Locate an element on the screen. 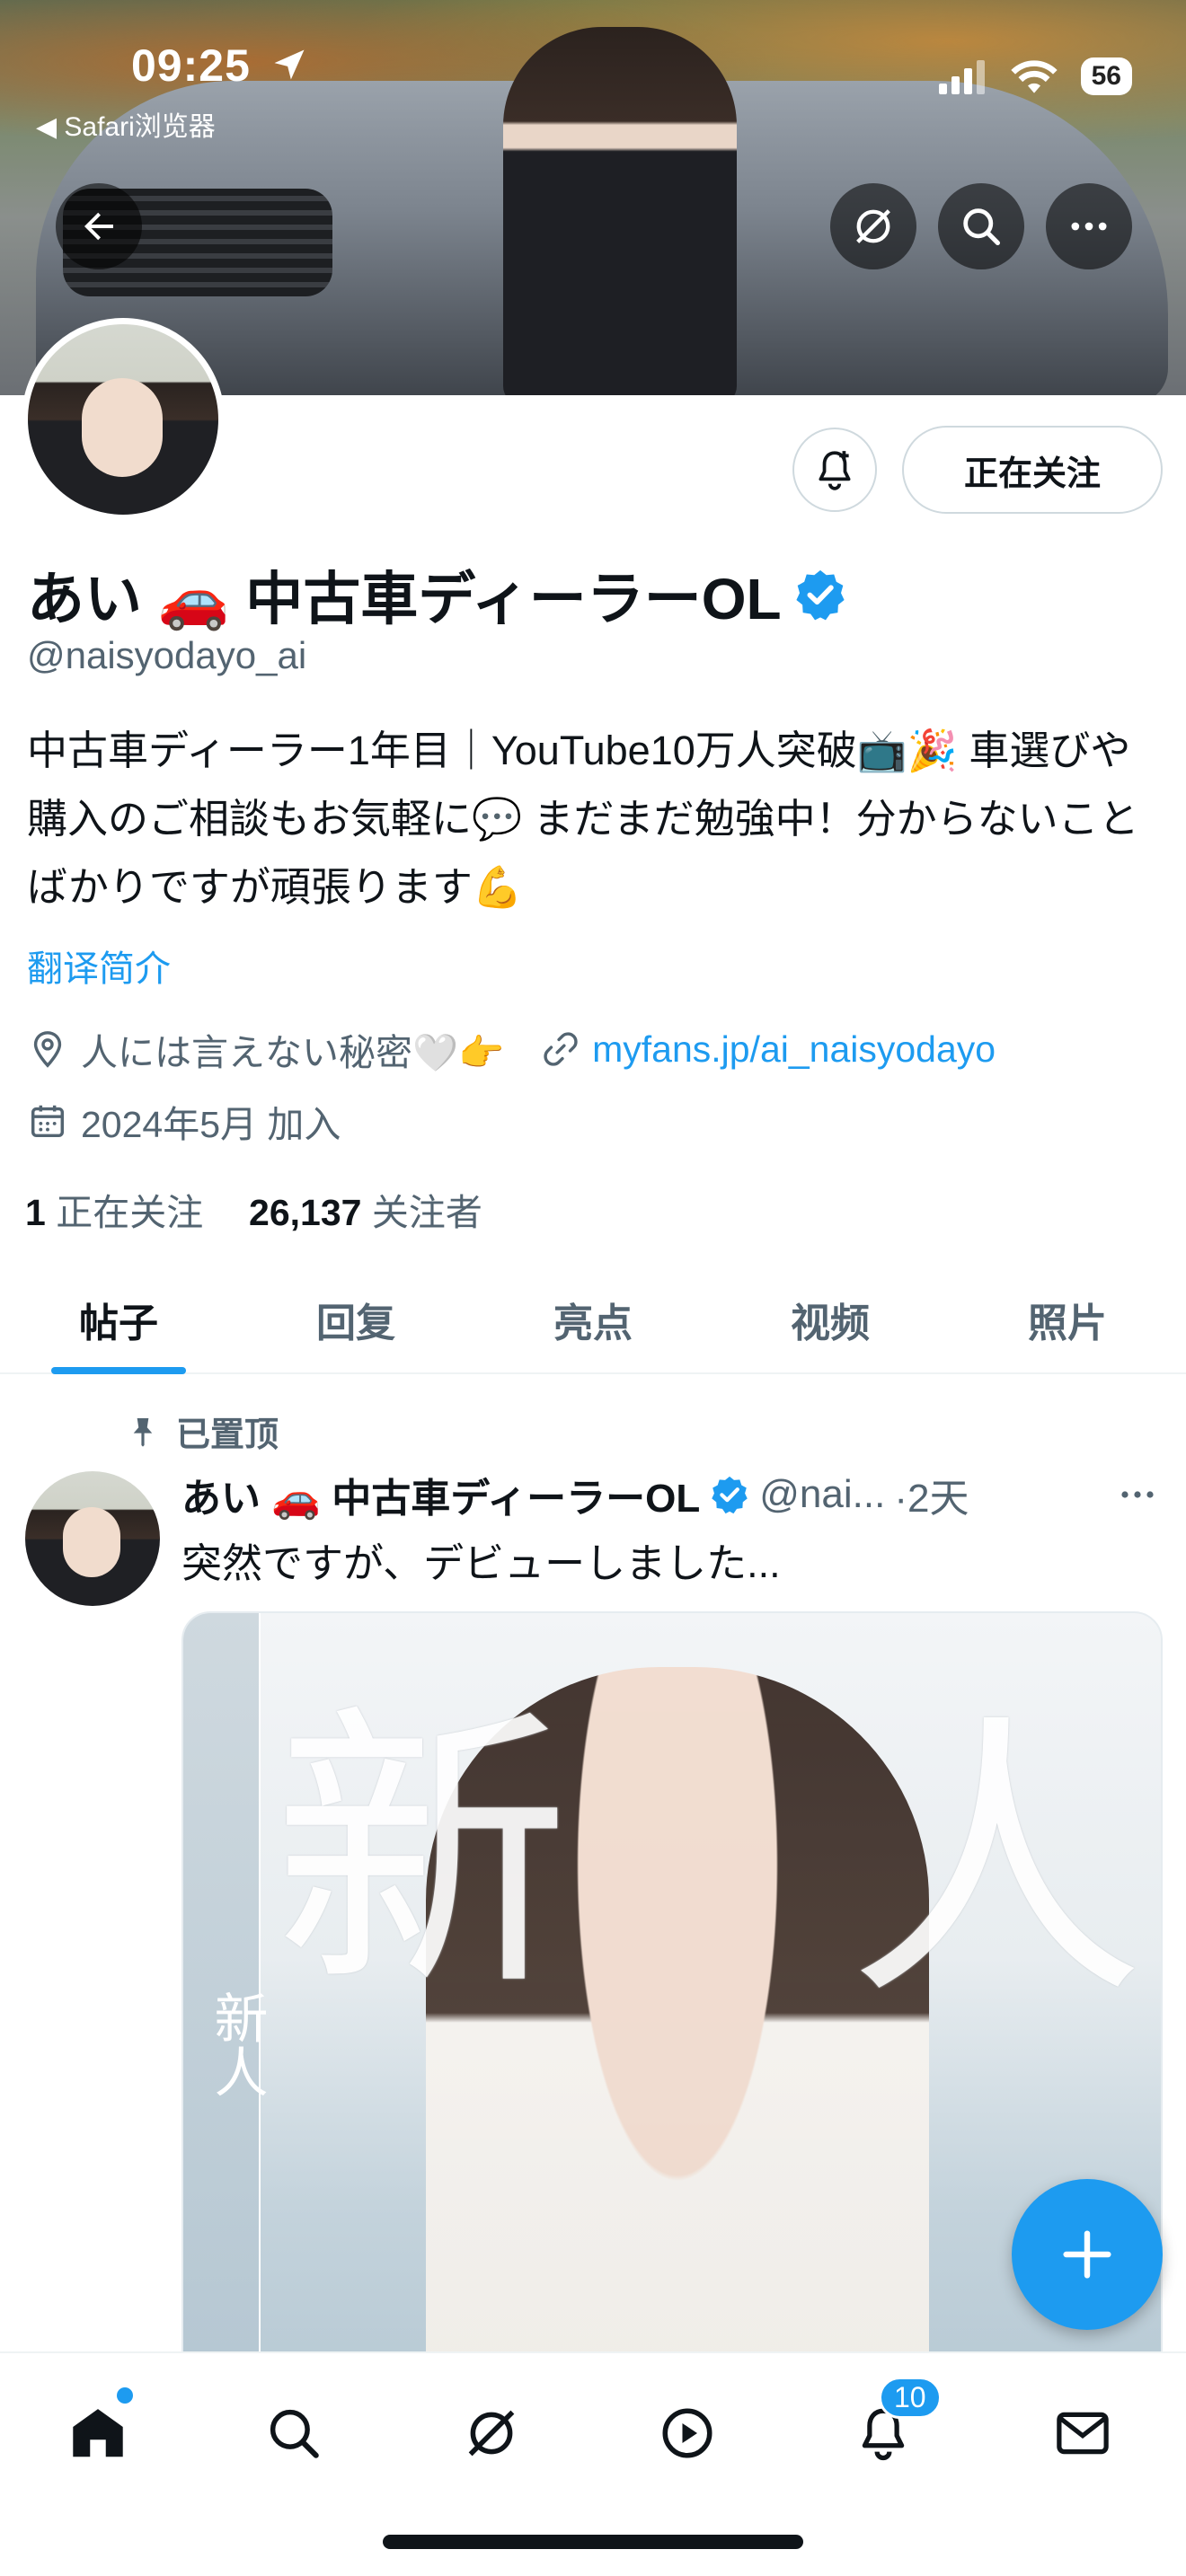 This screenshot has height=2576, width=1186. profile-avatar is located at coordinates (123, 419).